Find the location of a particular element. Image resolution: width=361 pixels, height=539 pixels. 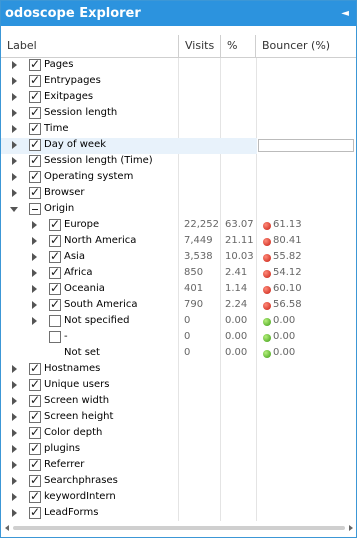

status-green-icon is located at coordinates (267, 338).